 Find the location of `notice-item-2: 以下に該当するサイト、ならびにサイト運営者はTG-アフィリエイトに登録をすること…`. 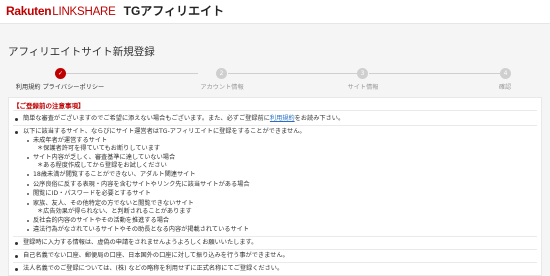

notice-item-2: 以下に該当するサイト、ならびにサイト運営者はTG-アフィリエイトに登録をすること… is located at coordinates (164, 131).